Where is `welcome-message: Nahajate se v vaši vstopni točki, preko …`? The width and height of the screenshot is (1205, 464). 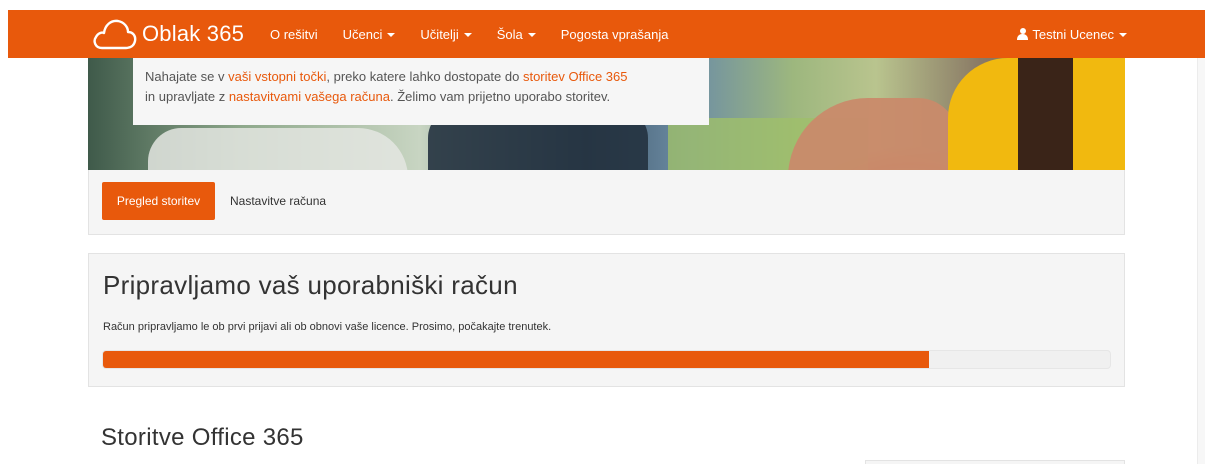
welcome-message: Nahajate se v vaši vstopni točki, preko … is located at coordinates (421, 91).